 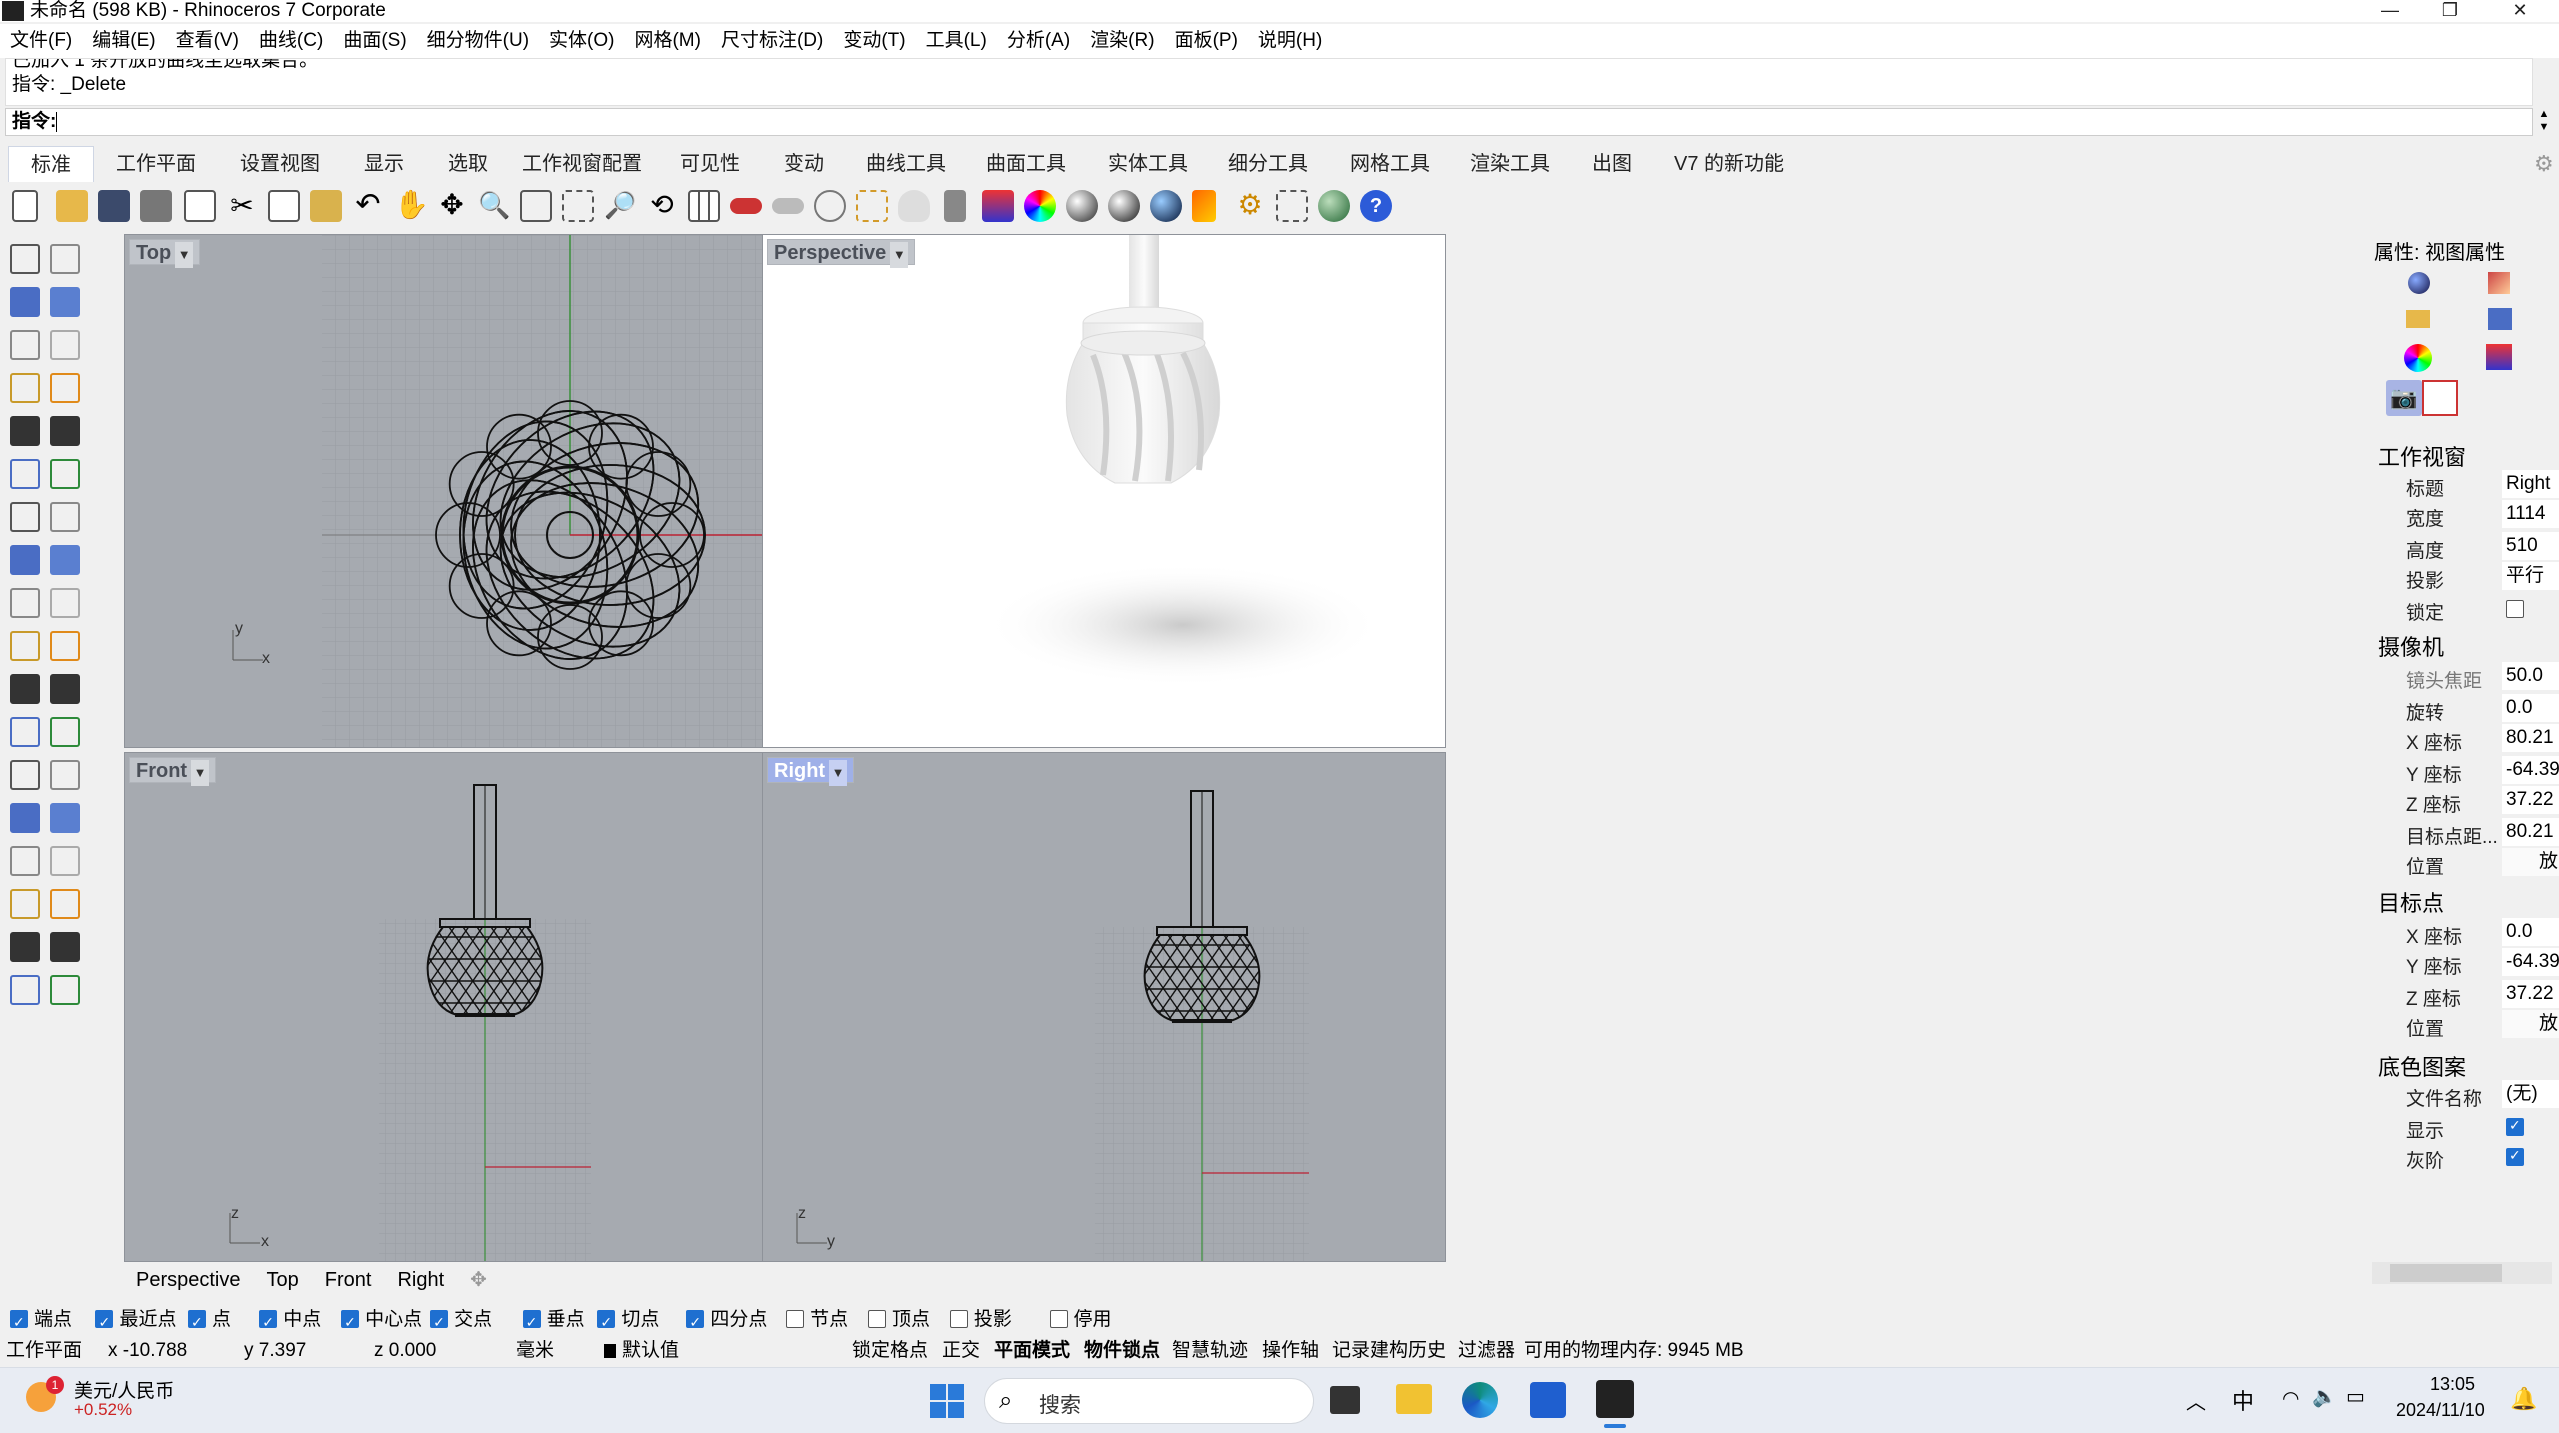 What do you see at coordinates (2544, 122) in the screenshot?
I see `command-scroll-arrows: ▲ ▼` at bounding box center [2544, 122].